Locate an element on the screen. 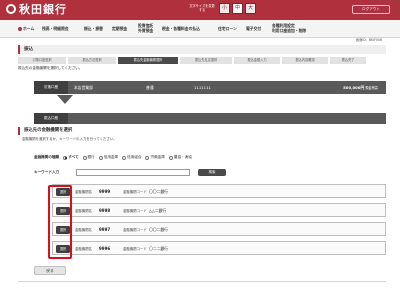  radio-shinkumi: 信用組合 is located at coordinates (131, 157).